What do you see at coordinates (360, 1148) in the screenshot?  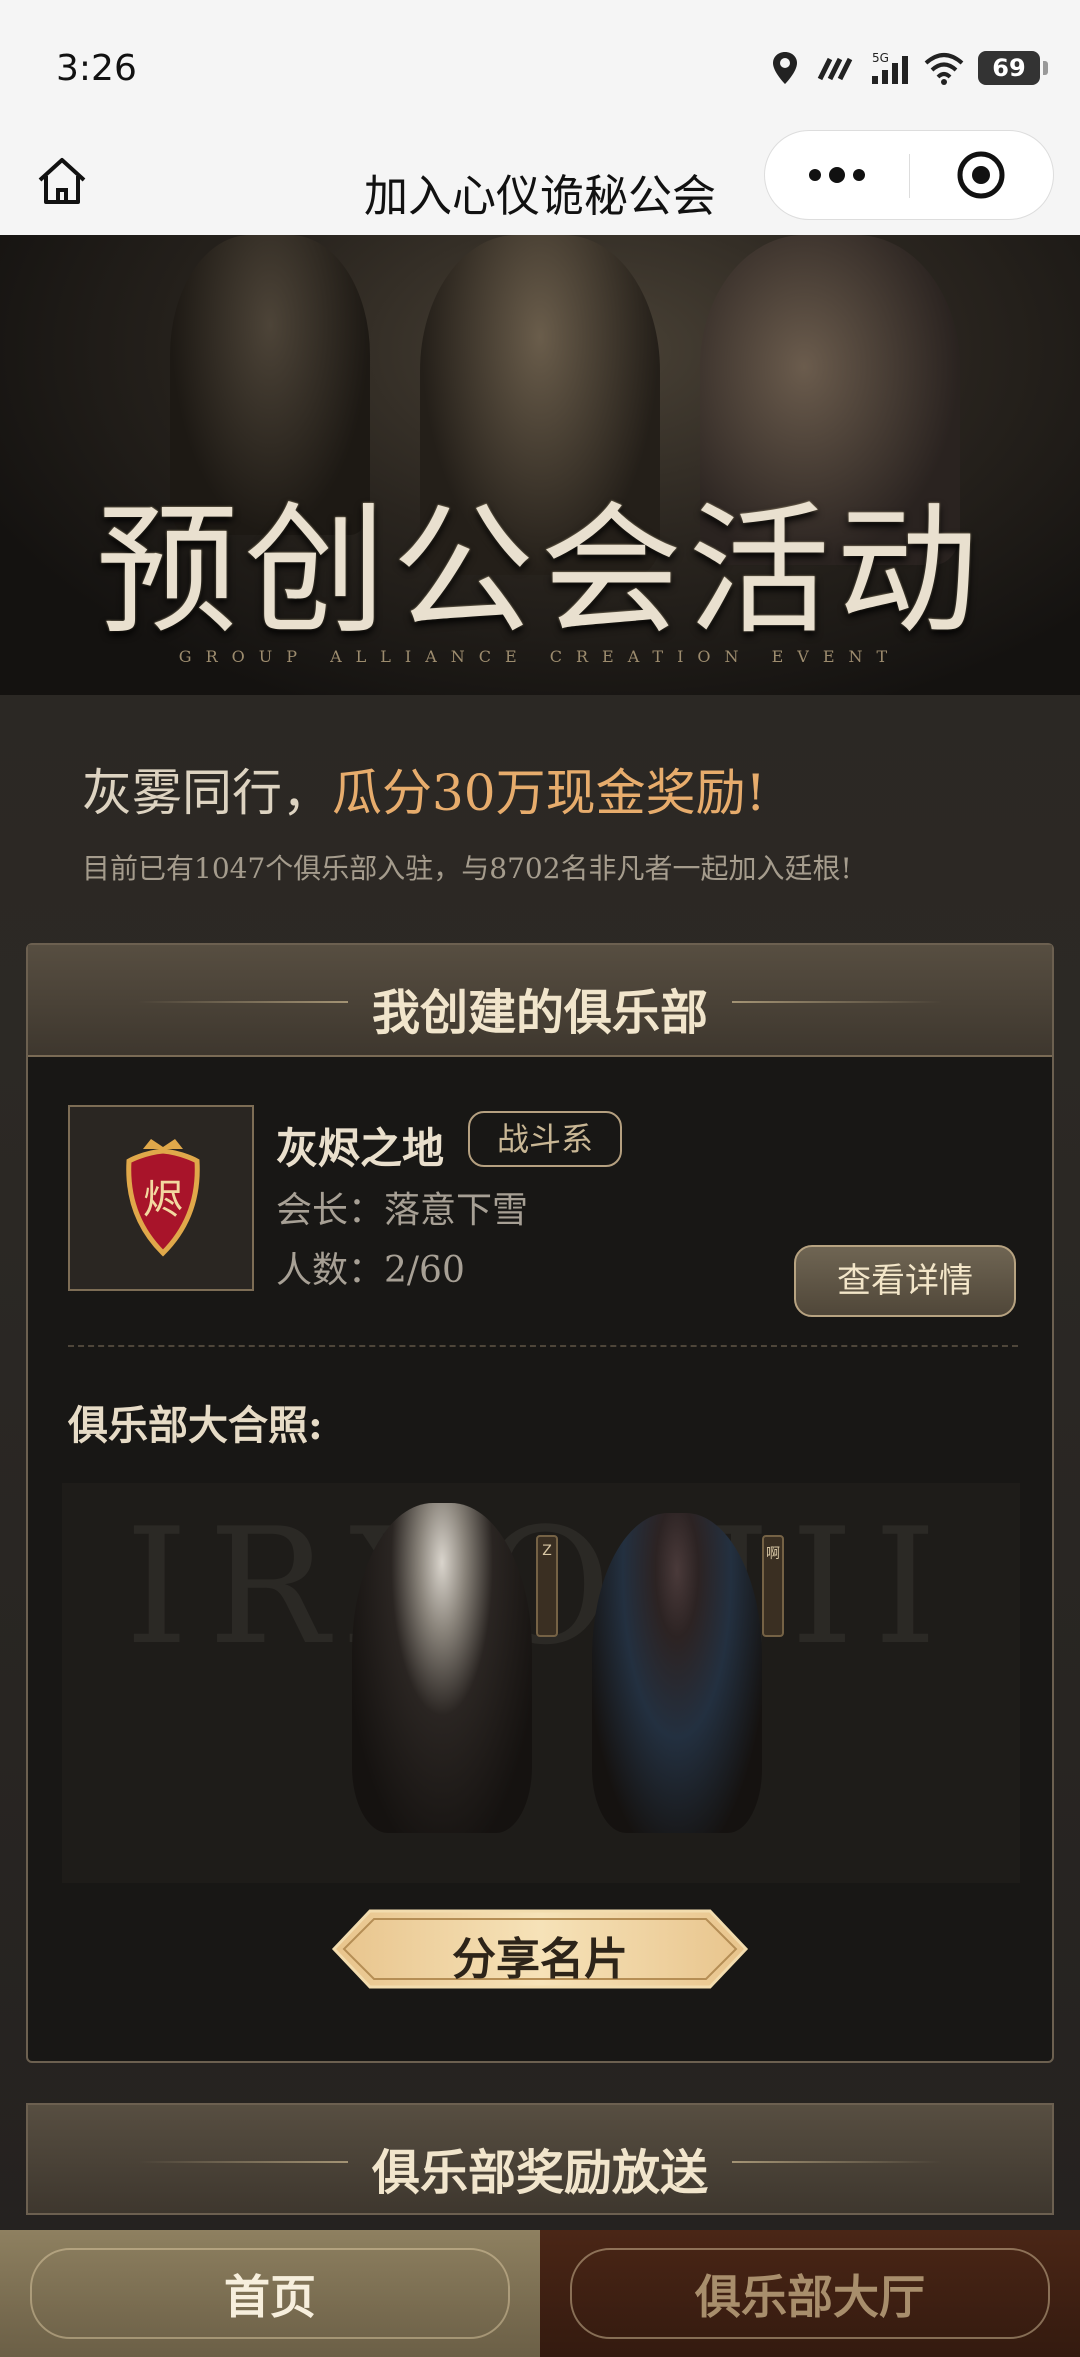 I see `club-name: 灰烬之地` at bounding box center [360, 1148].